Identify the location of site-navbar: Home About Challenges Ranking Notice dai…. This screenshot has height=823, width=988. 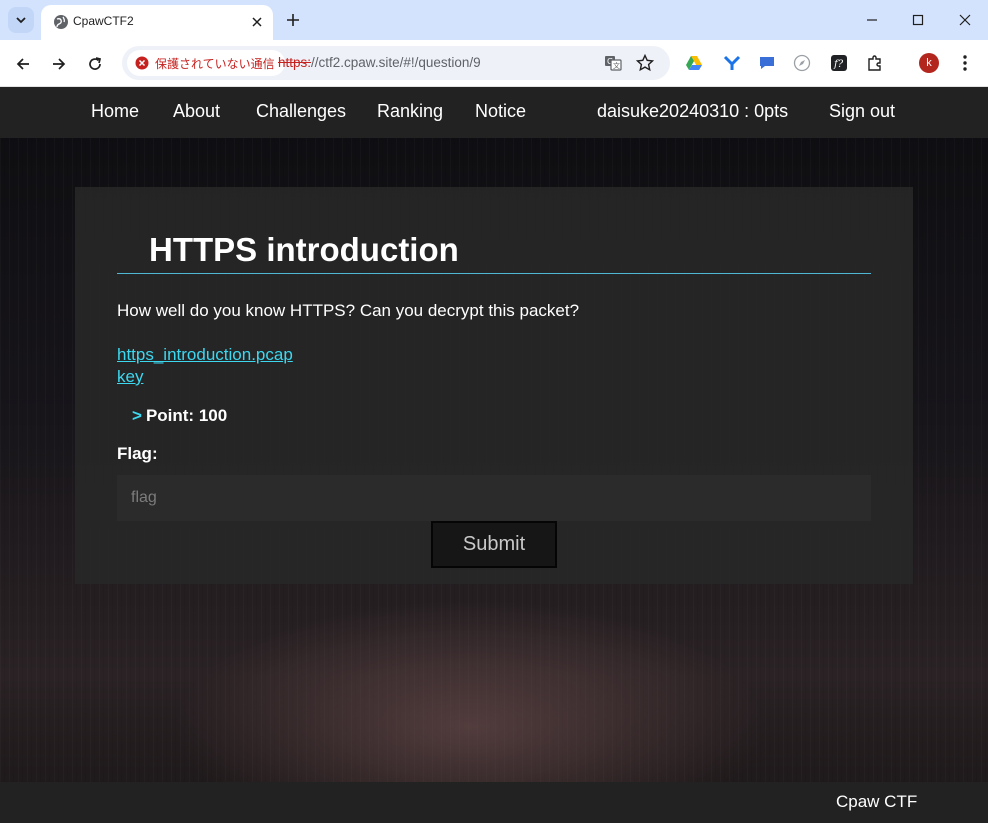
(494, 112).